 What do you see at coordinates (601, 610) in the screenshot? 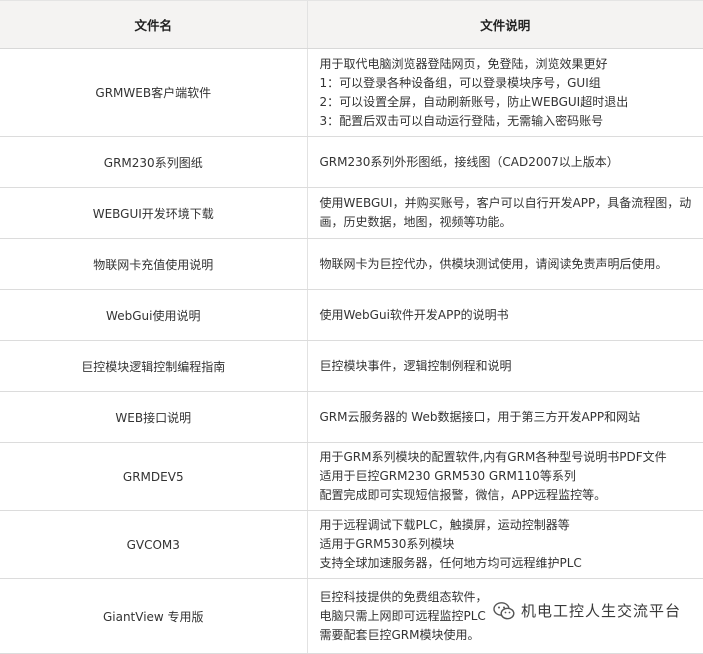
I see `watermark-text: 机电工控人生交流平台` at bounding box center [601, 610].